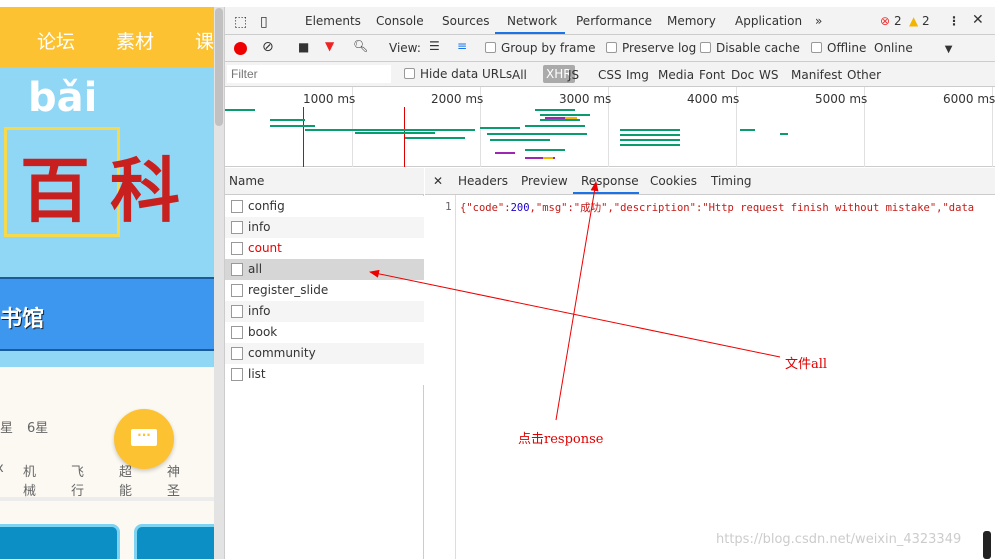  I want to click on arrow-to-all, so click(575, 313).